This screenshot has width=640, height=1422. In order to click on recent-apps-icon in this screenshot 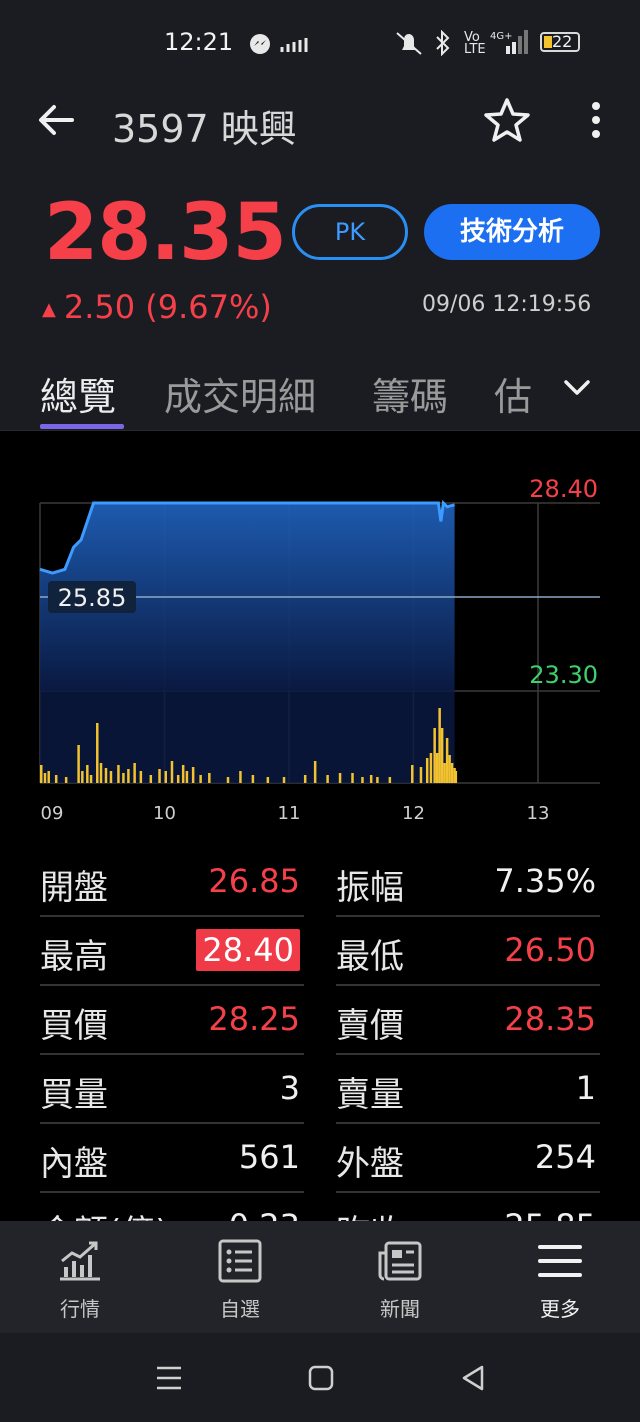, I will do `click(169, 1378)`.